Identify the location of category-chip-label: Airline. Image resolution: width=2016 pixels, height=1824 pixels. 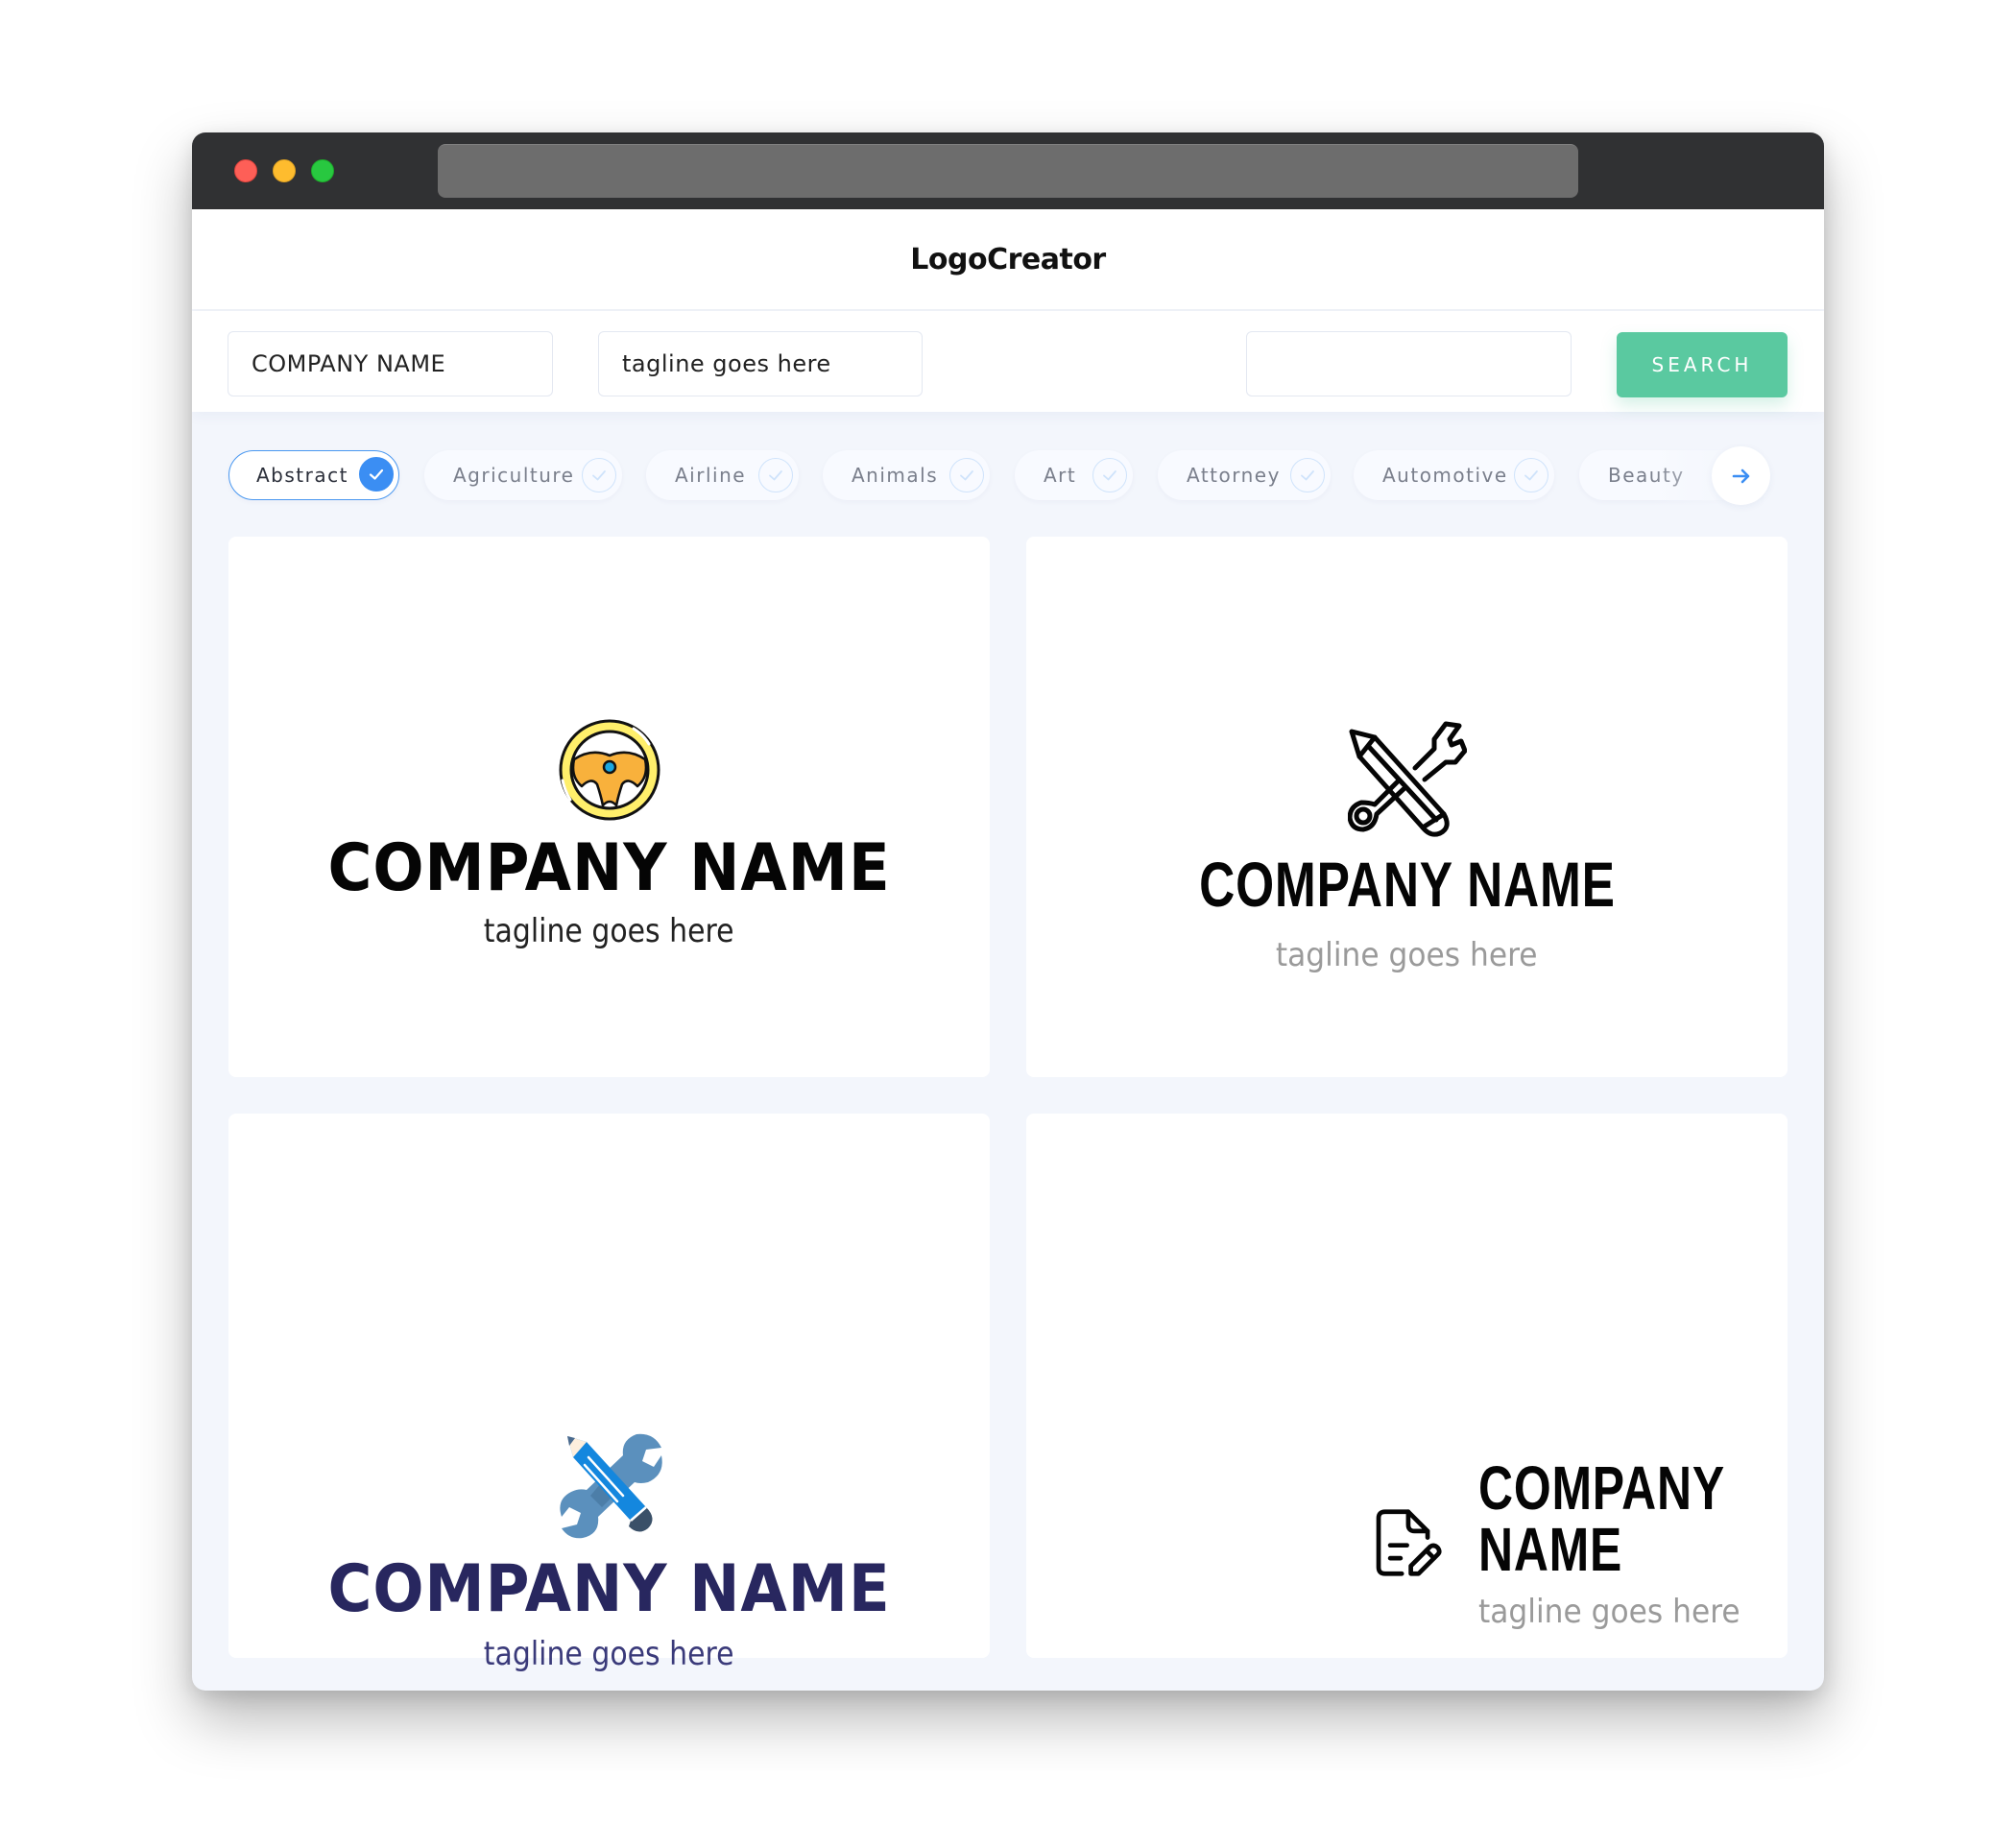
(711, 476).